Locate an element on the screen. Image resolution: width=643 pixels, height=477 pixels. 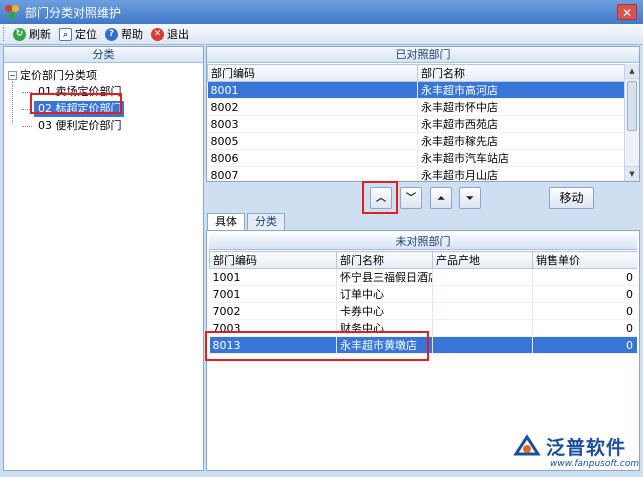
brand-name: 泛普软件 is located at coordinates (586, 448).